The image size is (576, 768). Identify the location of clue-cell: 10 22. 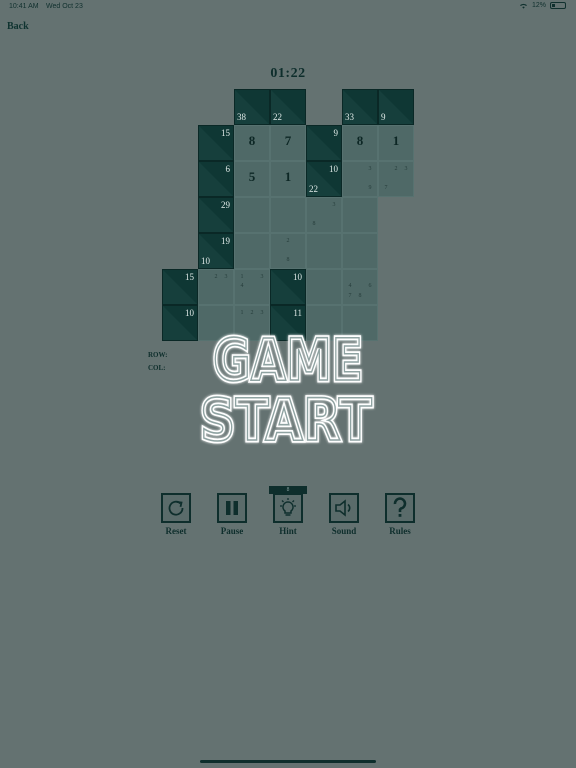
(324, 179).